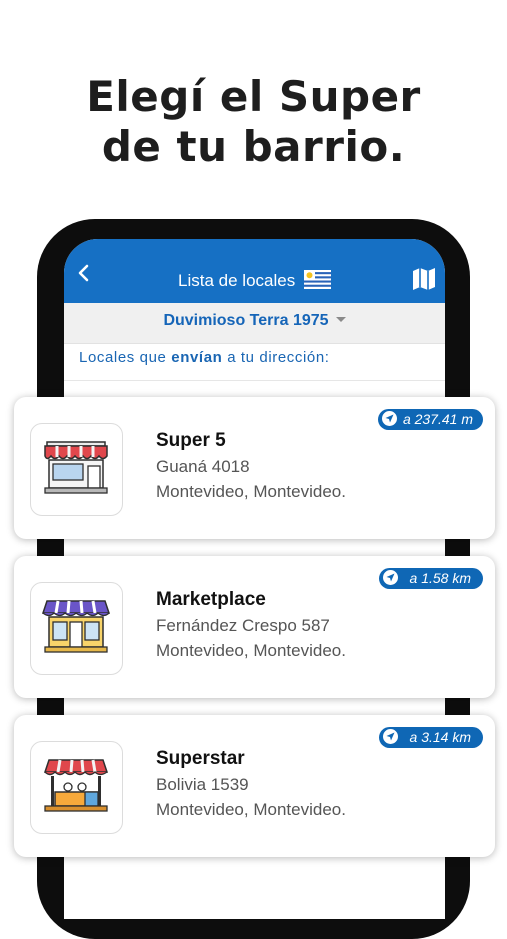 This screenshot has height=939, width=507. I want to click on store-street: Fernández Crespo 587, so click(243, 625).